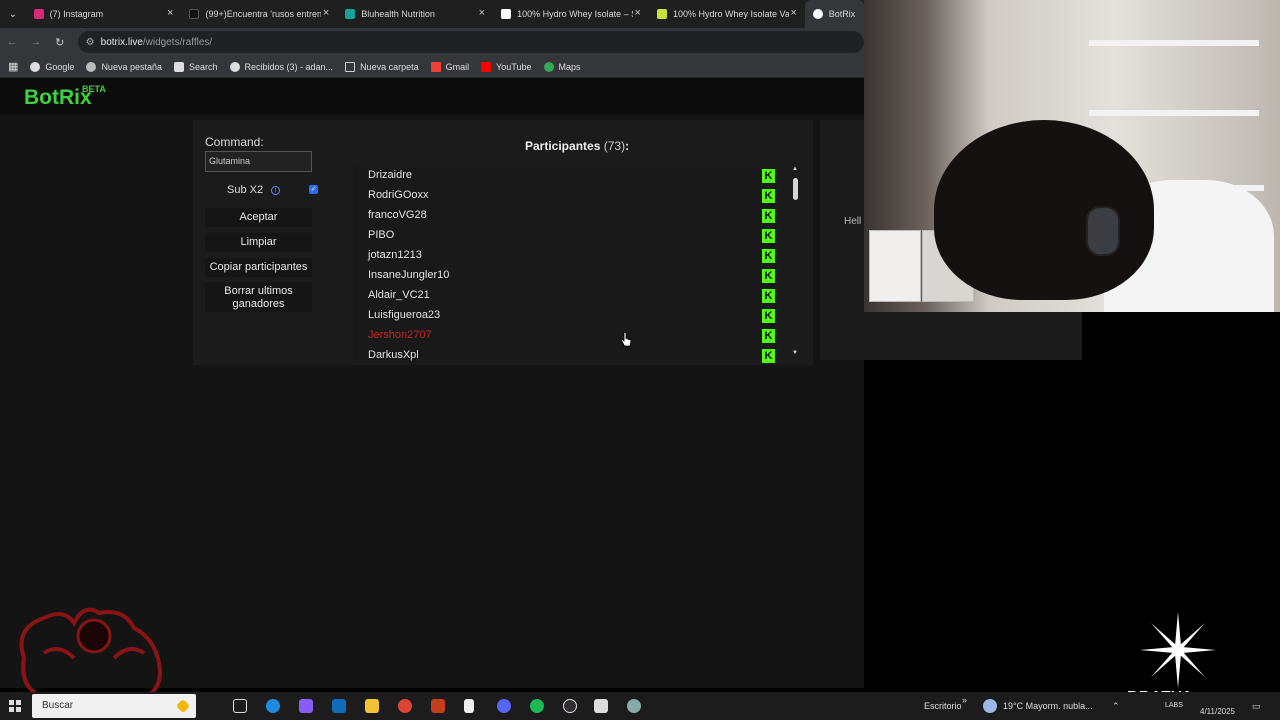  Describe the element at coordinates (570, 706) in the screenshot. I see `obs-icon` at that location.